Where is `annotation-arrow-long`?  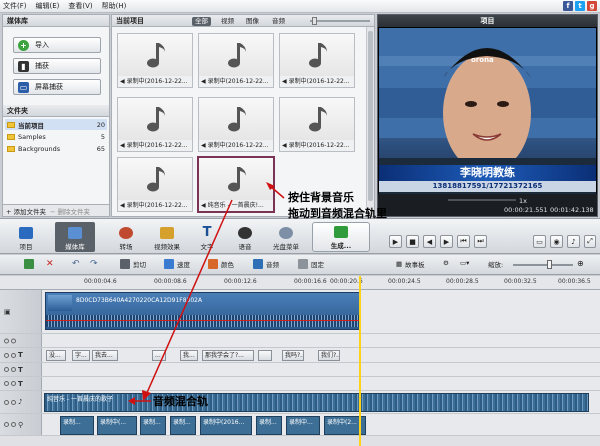
annotation-arrow-long is located at coordinates (189, 297).